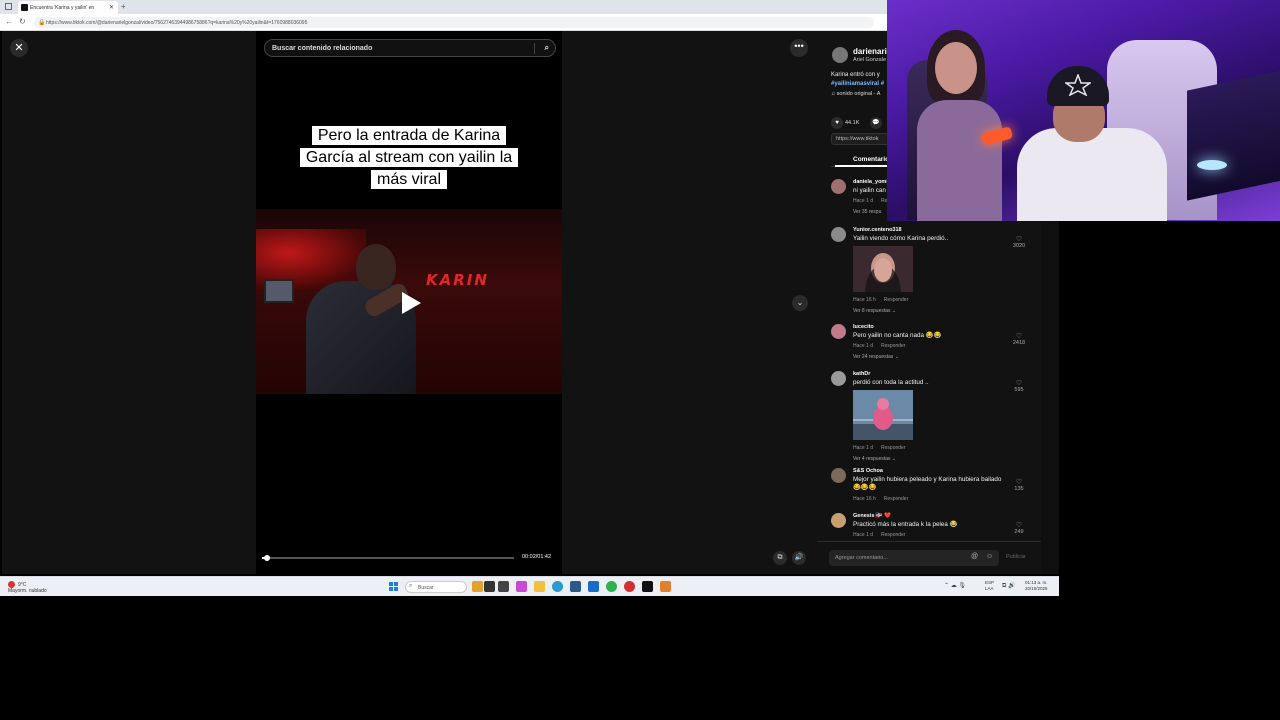 The image size is (1280, 720). What do you see at coordinates (267, 558) in the screenshot?
I see `progress-handle` at bounding box center [267, 558].